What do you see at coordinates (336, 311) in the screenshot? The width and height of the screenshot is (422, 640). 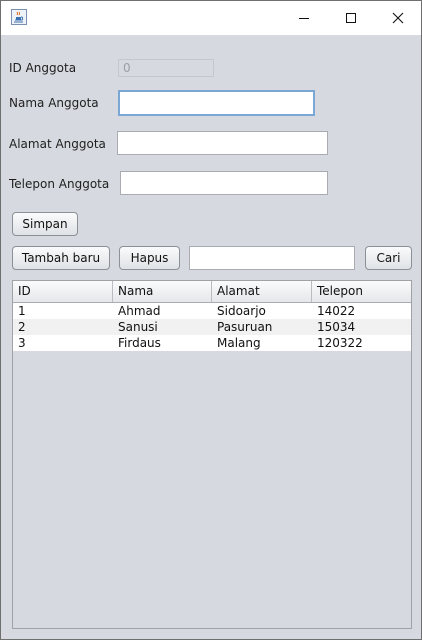 I see `cell-telepon: 14022` at bounding box center [336, 311].